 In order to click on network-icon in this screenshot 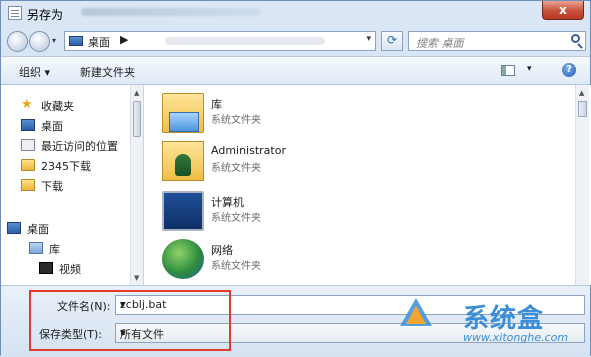, I will do `click(183, 259)`.